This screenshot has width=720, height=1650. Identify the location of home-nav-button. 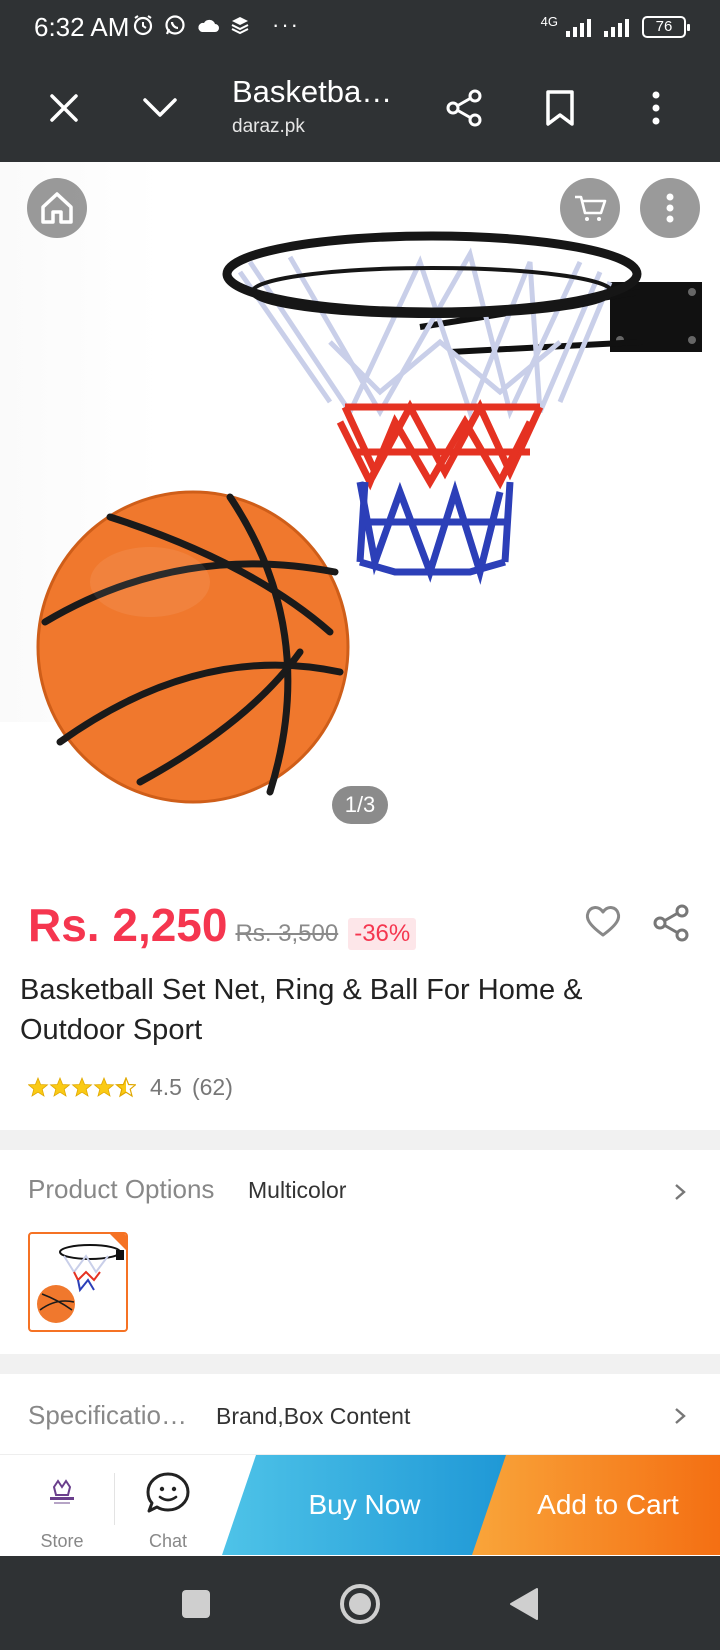
(360, 1604).